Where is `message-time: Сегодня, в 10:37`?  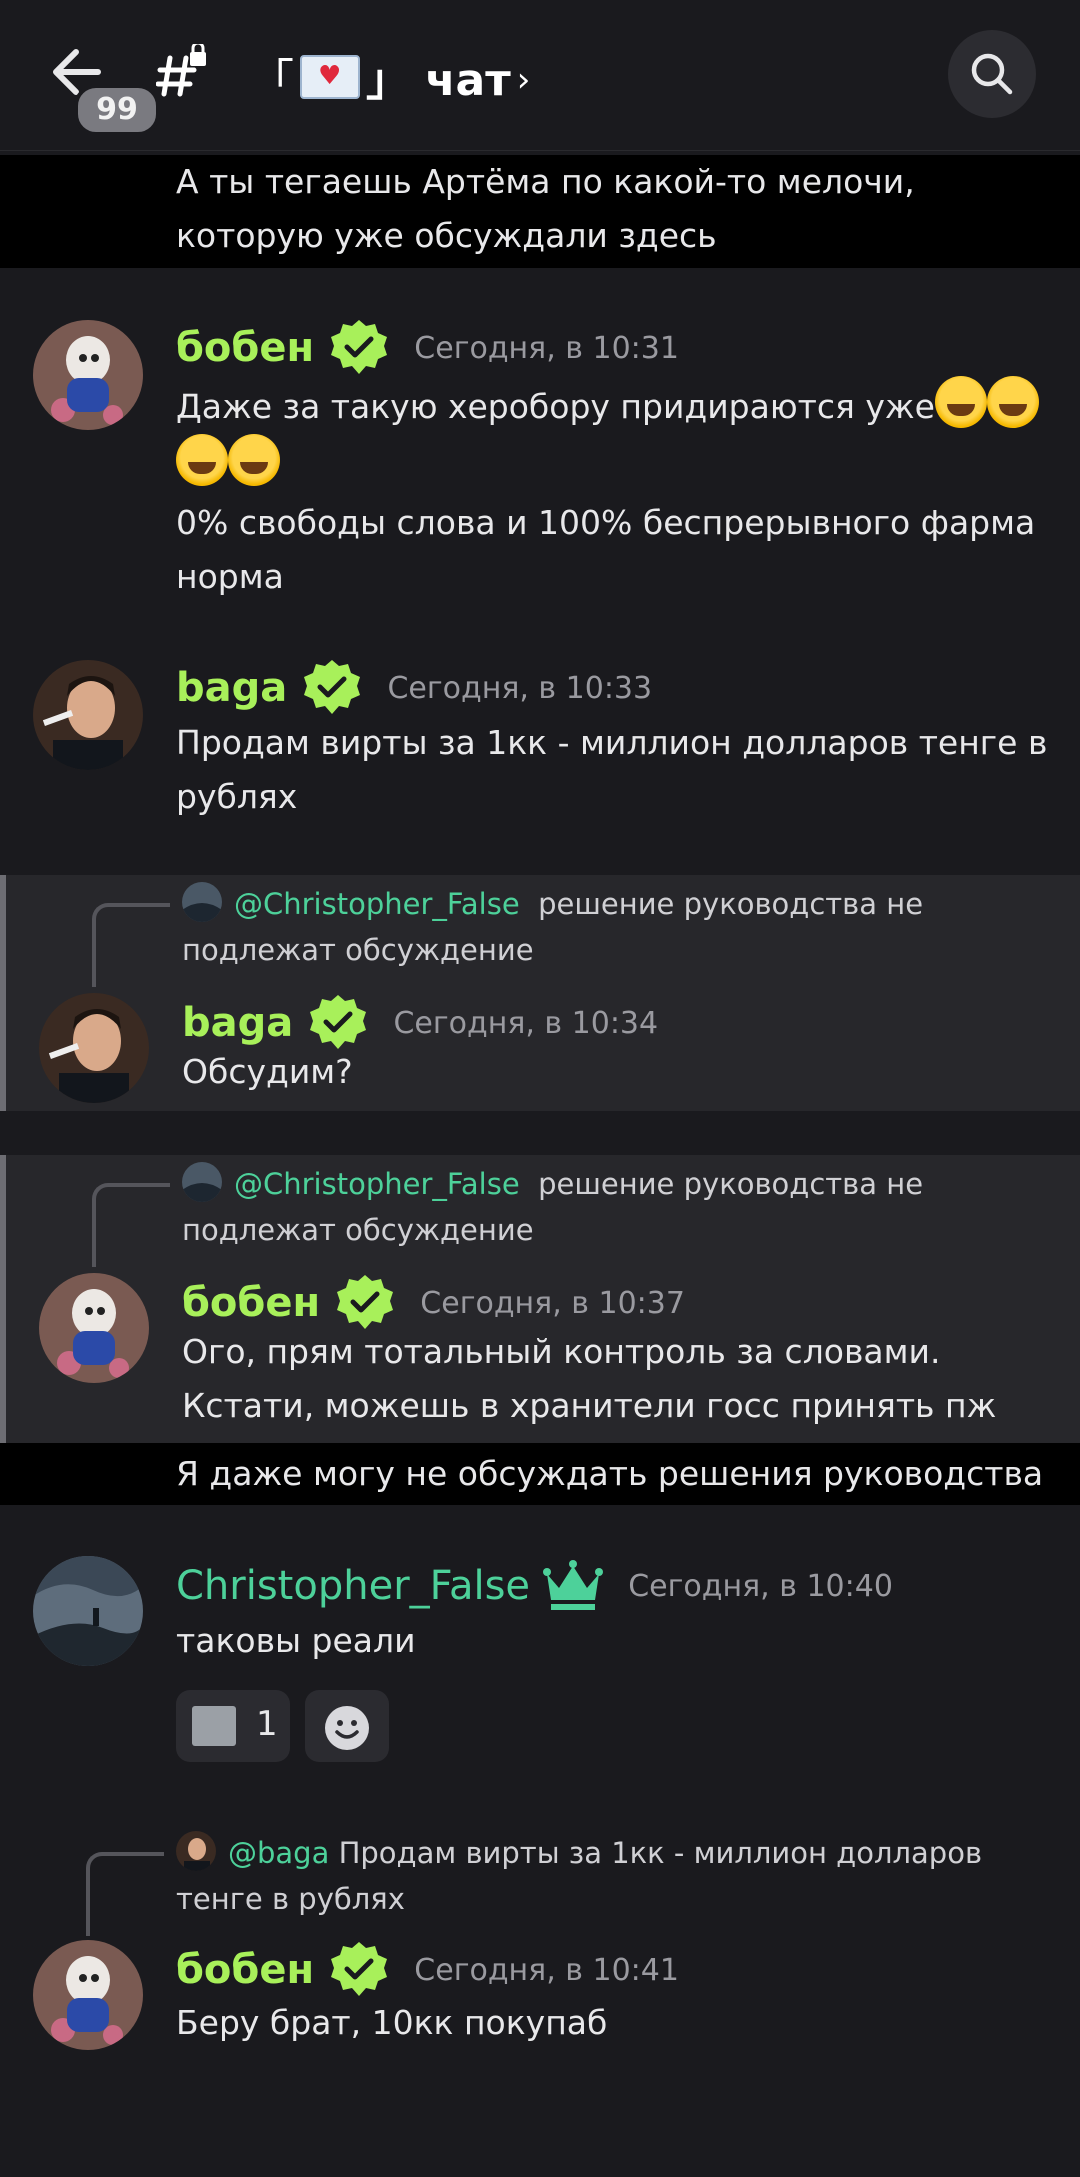
message-time: Сегодня, в 10:37 is located at coordinates (552, 1303).